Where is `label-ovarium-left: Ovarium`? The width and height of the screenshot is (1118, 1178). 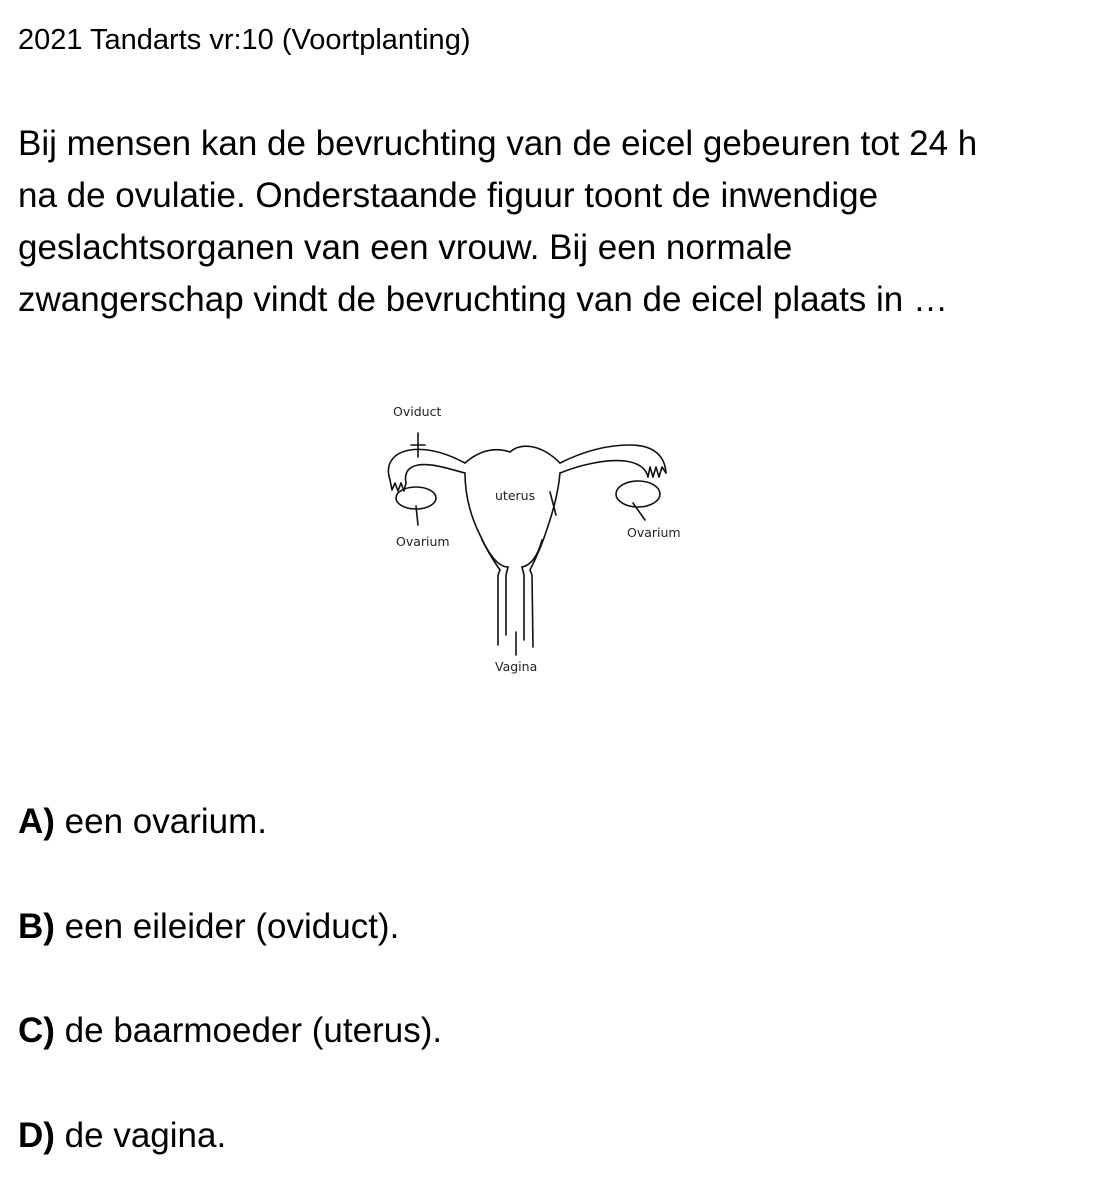 label-ovarium-left: Ovarium is located at coordinates (423, 541).